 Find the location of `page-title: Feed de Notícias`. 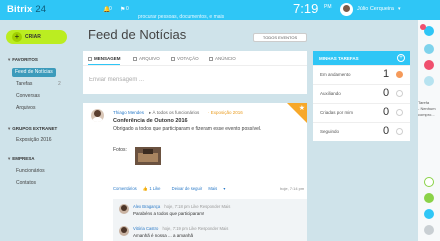

page-title: Feed de Notícias is located at coordinates (137, 34).